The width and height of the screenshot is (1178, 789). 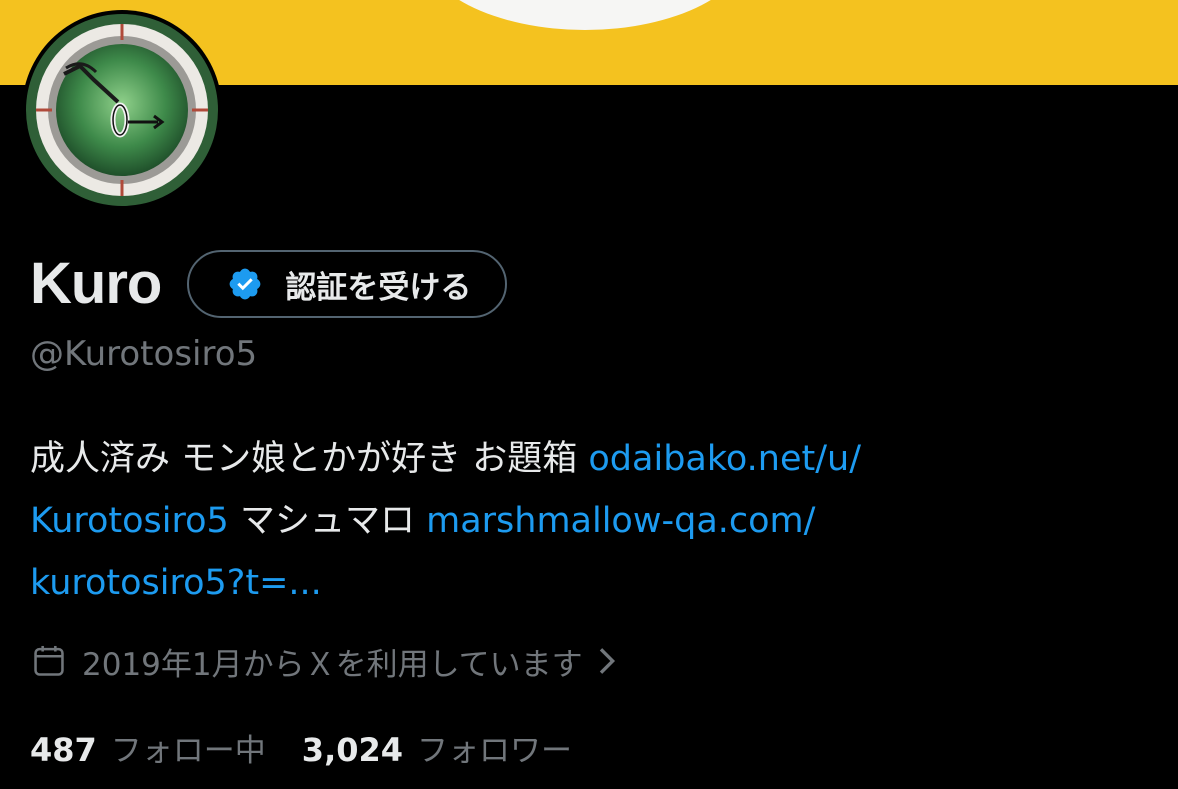 I want to click on joined-date-text: 2019年1月からＸを利用しています, so click(x=332, y=664).